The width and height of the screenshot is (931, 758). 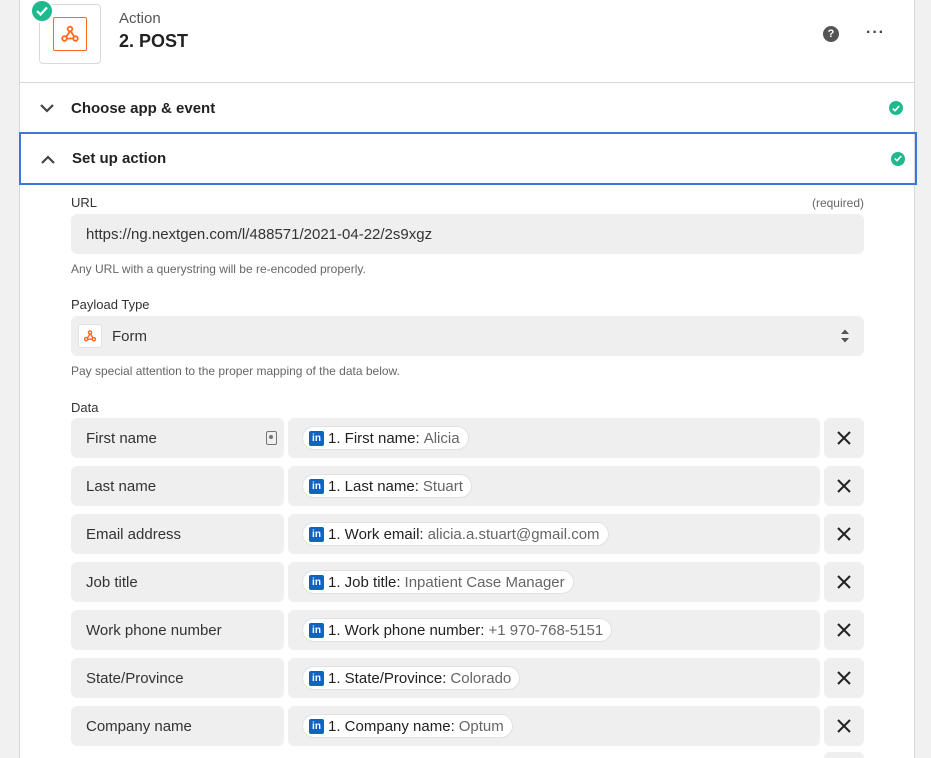 I want to click on select-arrows-icon, so click(x=845, y=336).